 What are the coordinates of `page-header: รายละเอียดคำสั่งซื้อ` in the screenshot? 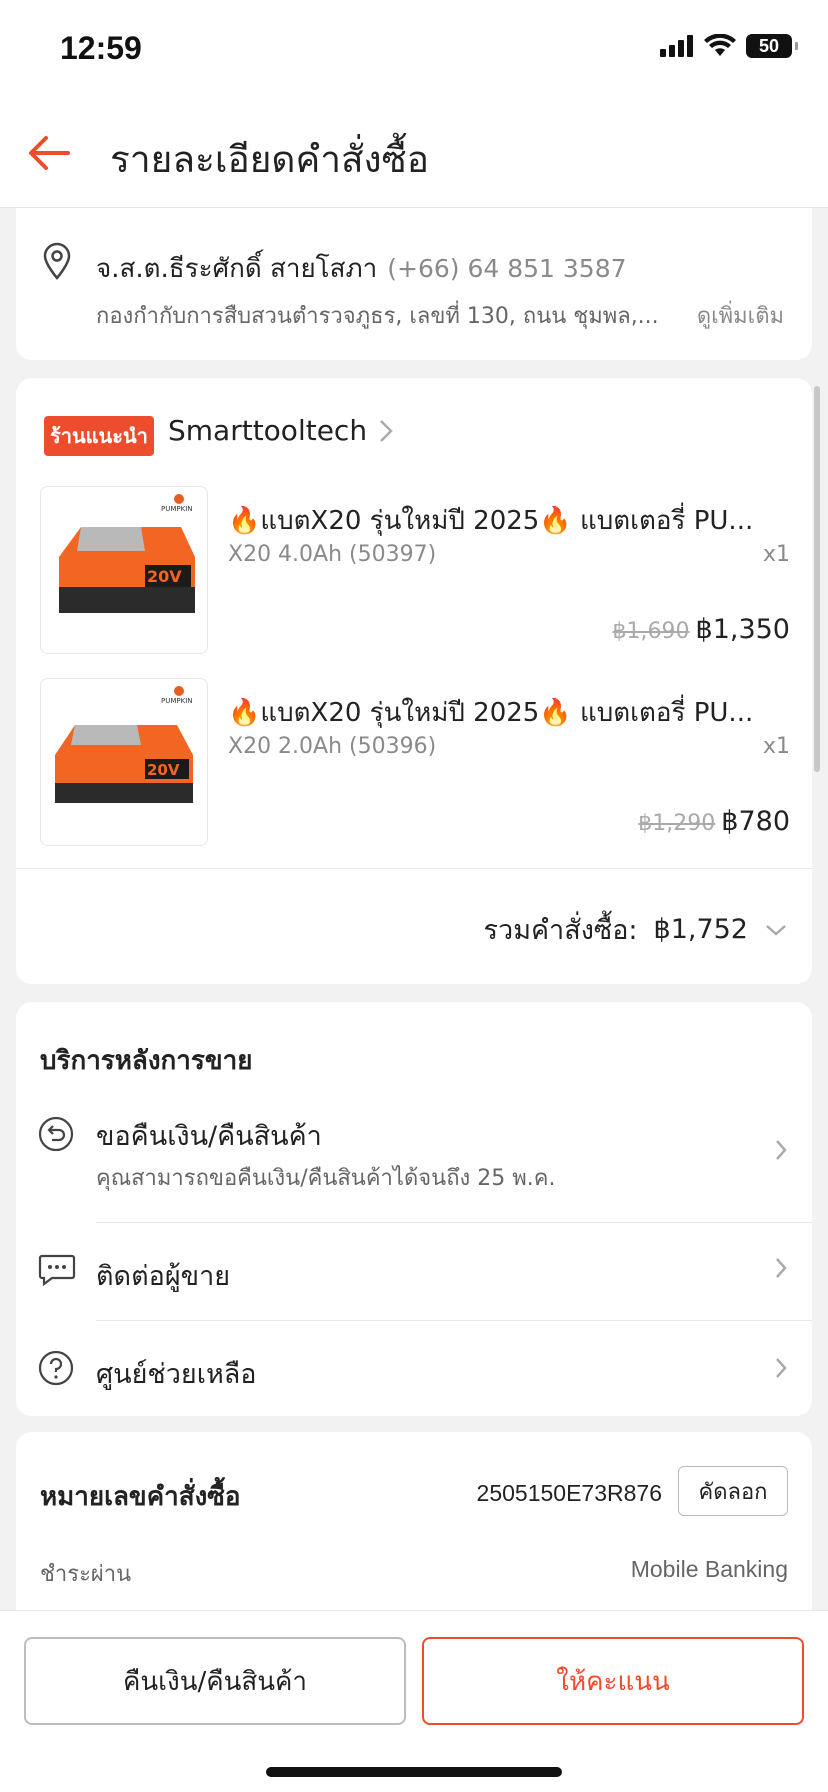 It's located at (414, 154).